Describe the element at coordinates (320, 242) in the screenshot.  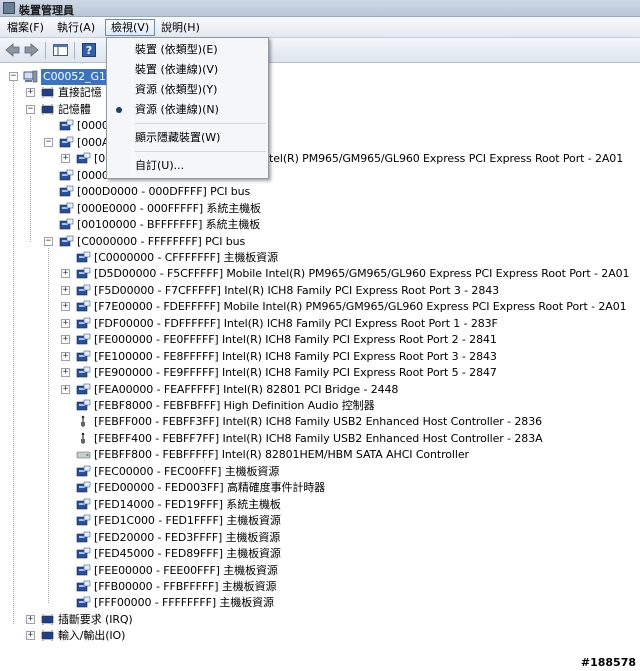
I see `memory-range-row: − [C0000000 - FFFFFFFF] PCI bus` at that location.